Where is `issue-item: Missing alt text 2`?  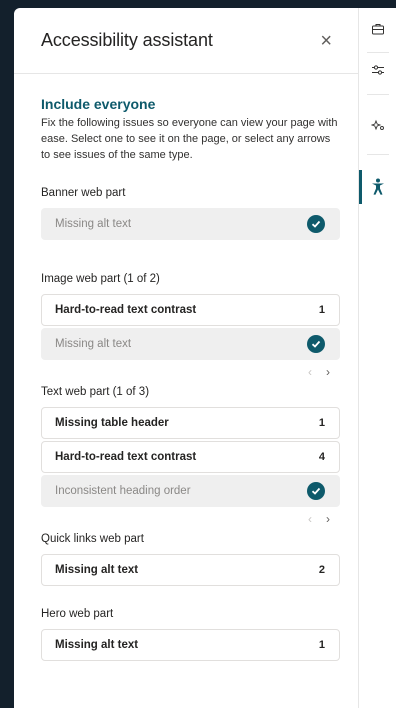 issue-item: Missing alt text 2 is located at coordinates (190, 570).